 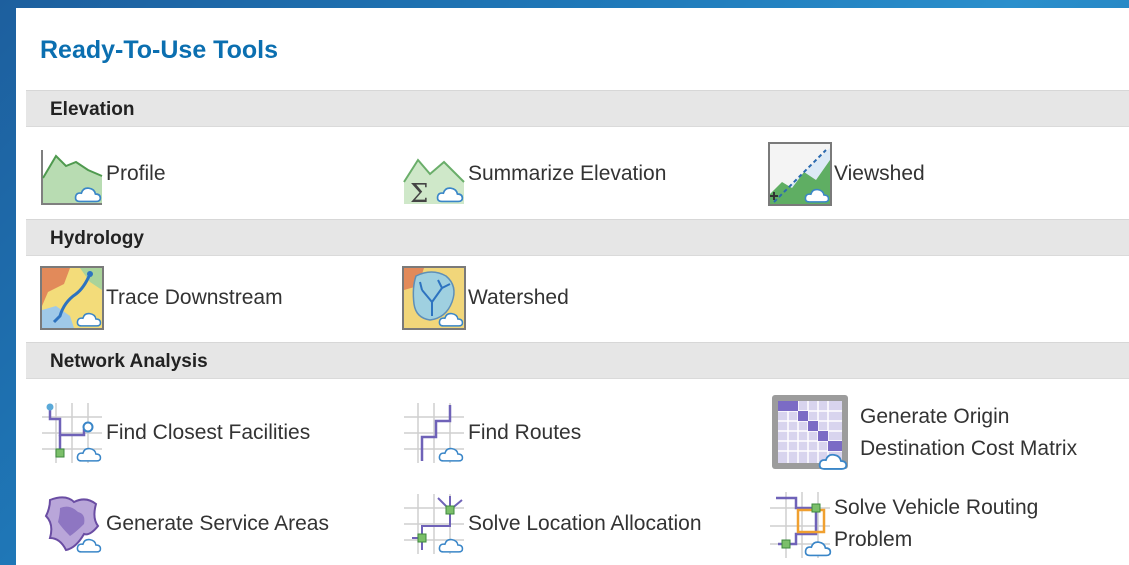 I want to click on tool-label: Profile, so click(x=136, y=173).